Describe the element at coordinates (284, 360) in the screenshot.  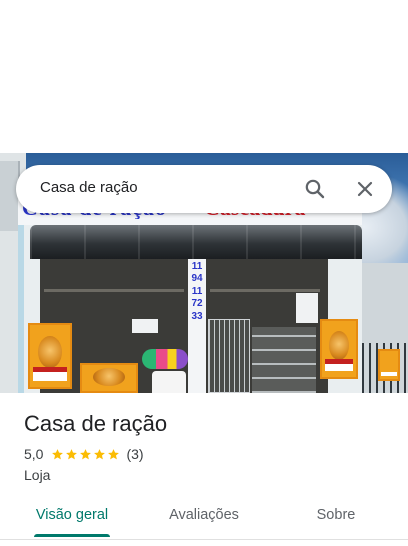
I see `metal-rack` at that location.